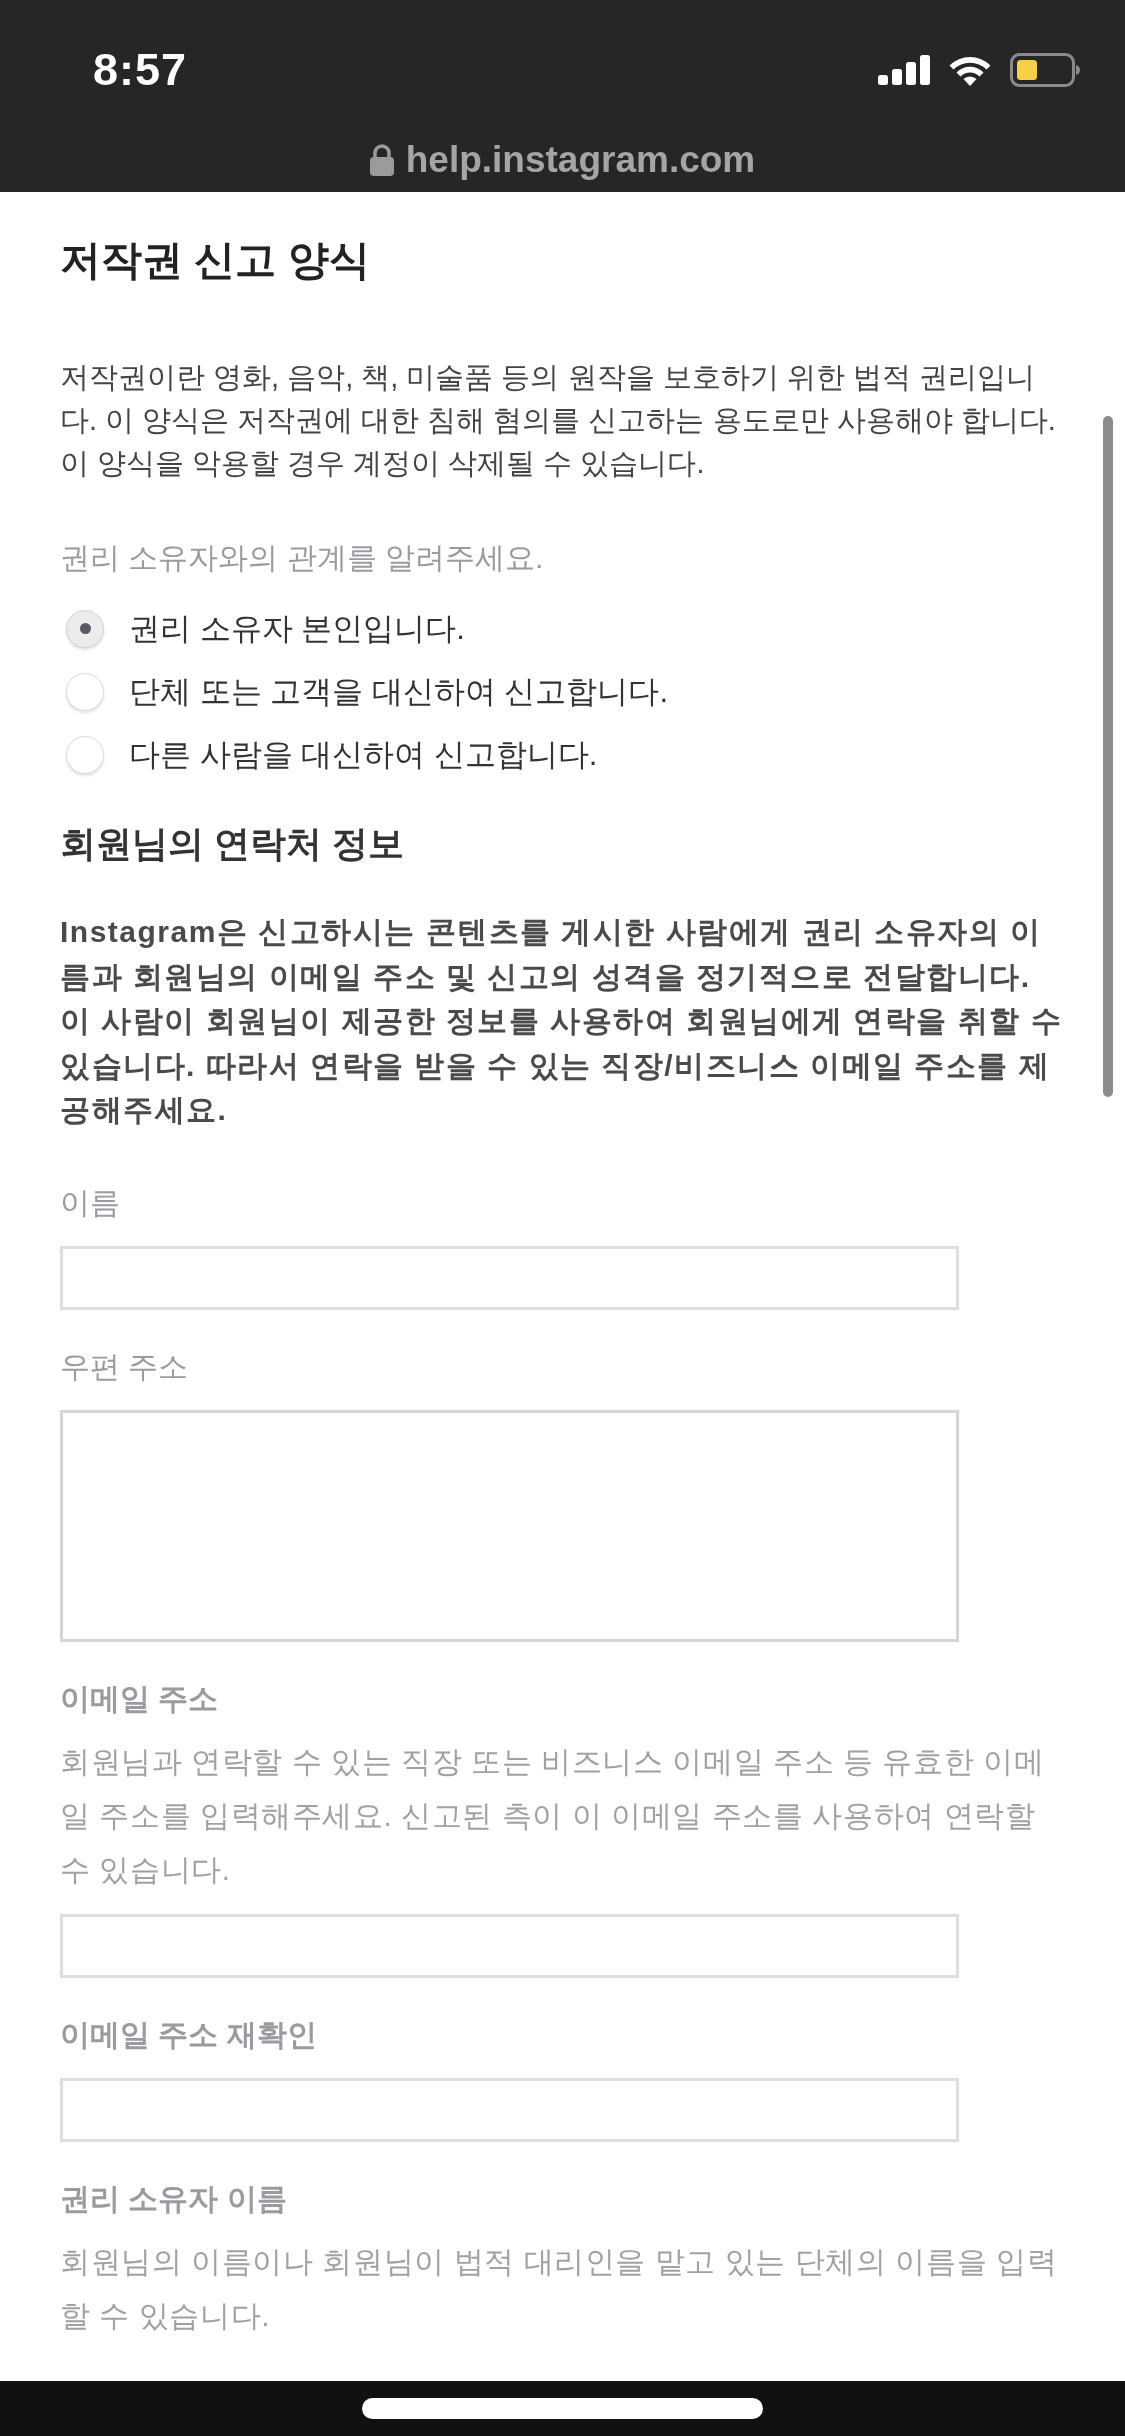 The width and height of the screenshot is (1125, 2436). What do you see at coordinates (904, 70) in the screenshot?
I see `signal-icon` at bounding box center [904, 70].